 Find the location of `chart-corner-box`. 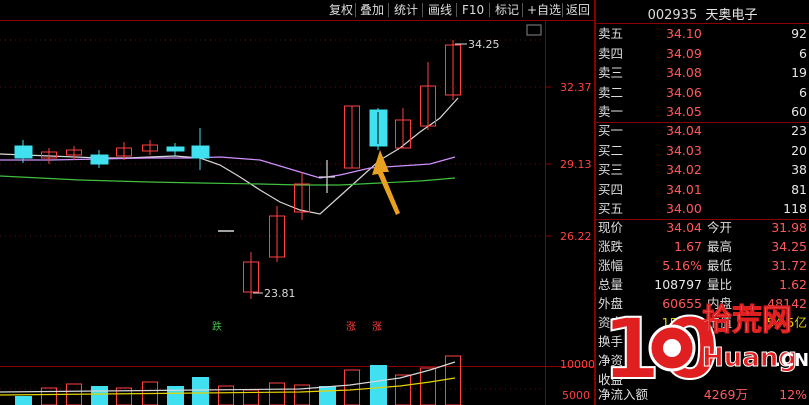

chart-corner-box is located at coordinates (534, 30).